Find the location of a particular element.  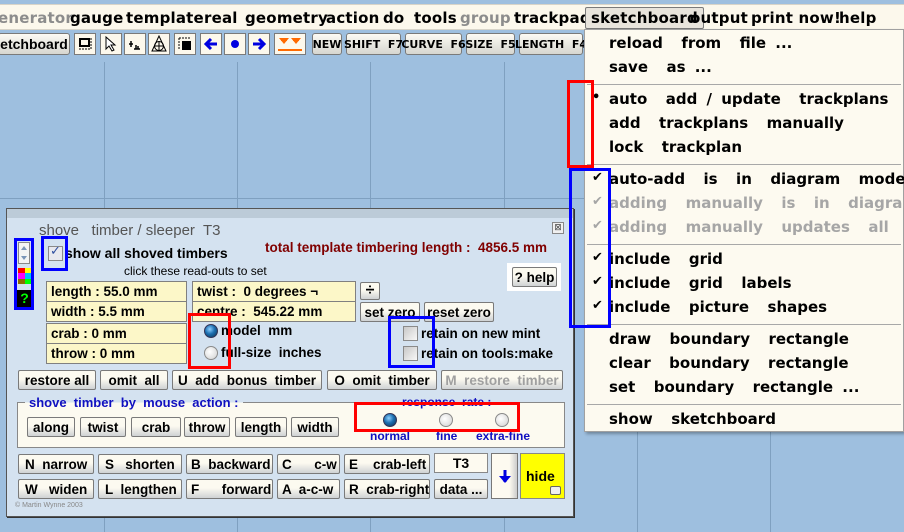

menu-sketchboard: sketchboard is located at coordinates (644, 18).